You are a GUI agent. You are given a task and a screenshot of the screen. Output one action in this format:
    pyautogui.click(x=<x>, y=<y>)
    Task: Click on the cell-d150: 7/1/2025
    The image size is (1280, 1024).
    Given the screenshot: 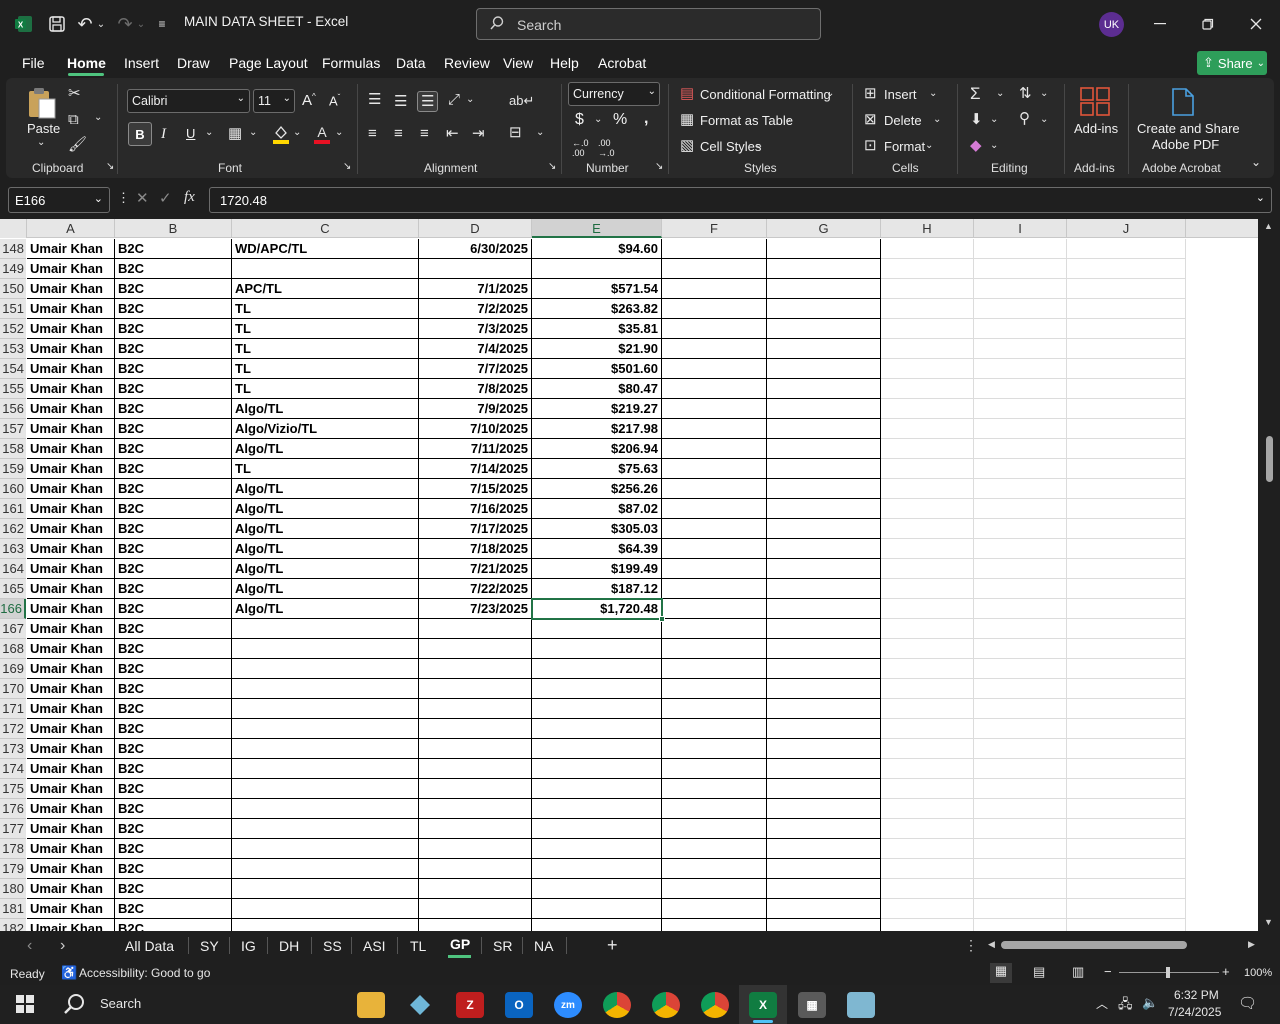 What is the action you would take?
    pyautogui.click(x=475, y=289)
    